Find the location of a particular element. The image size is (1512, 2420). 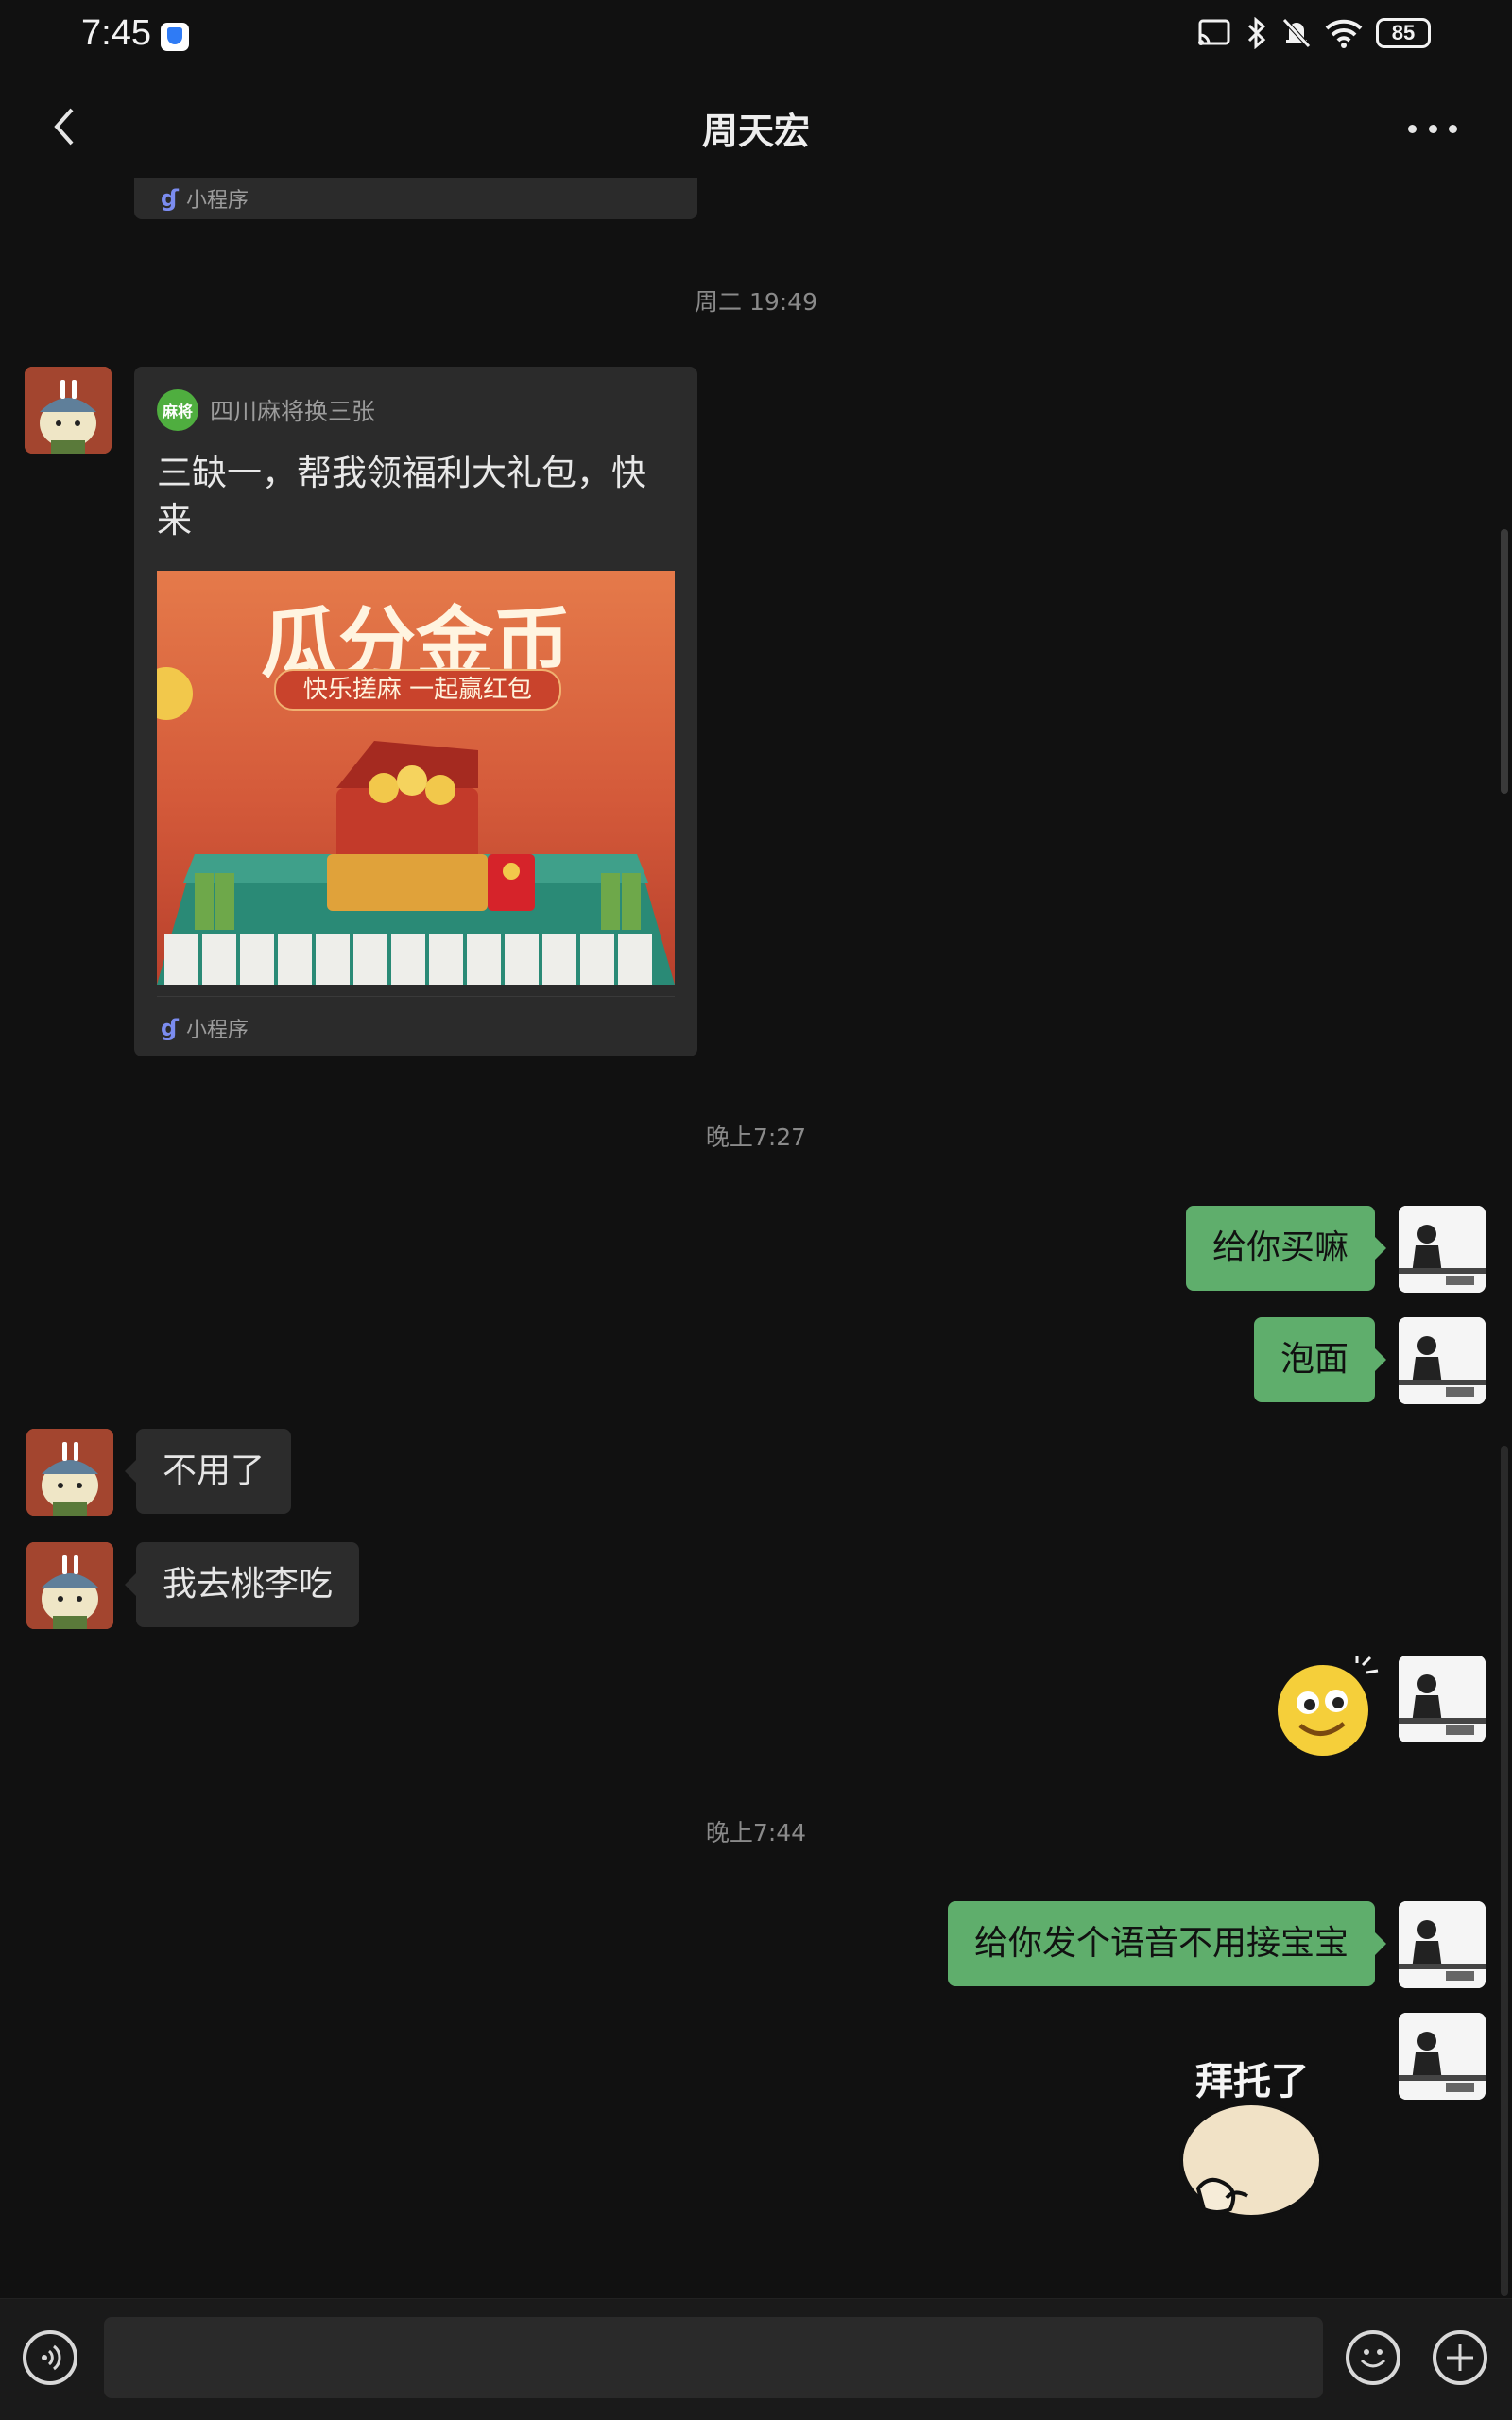

card-divider is located at coordinates (416, 996).